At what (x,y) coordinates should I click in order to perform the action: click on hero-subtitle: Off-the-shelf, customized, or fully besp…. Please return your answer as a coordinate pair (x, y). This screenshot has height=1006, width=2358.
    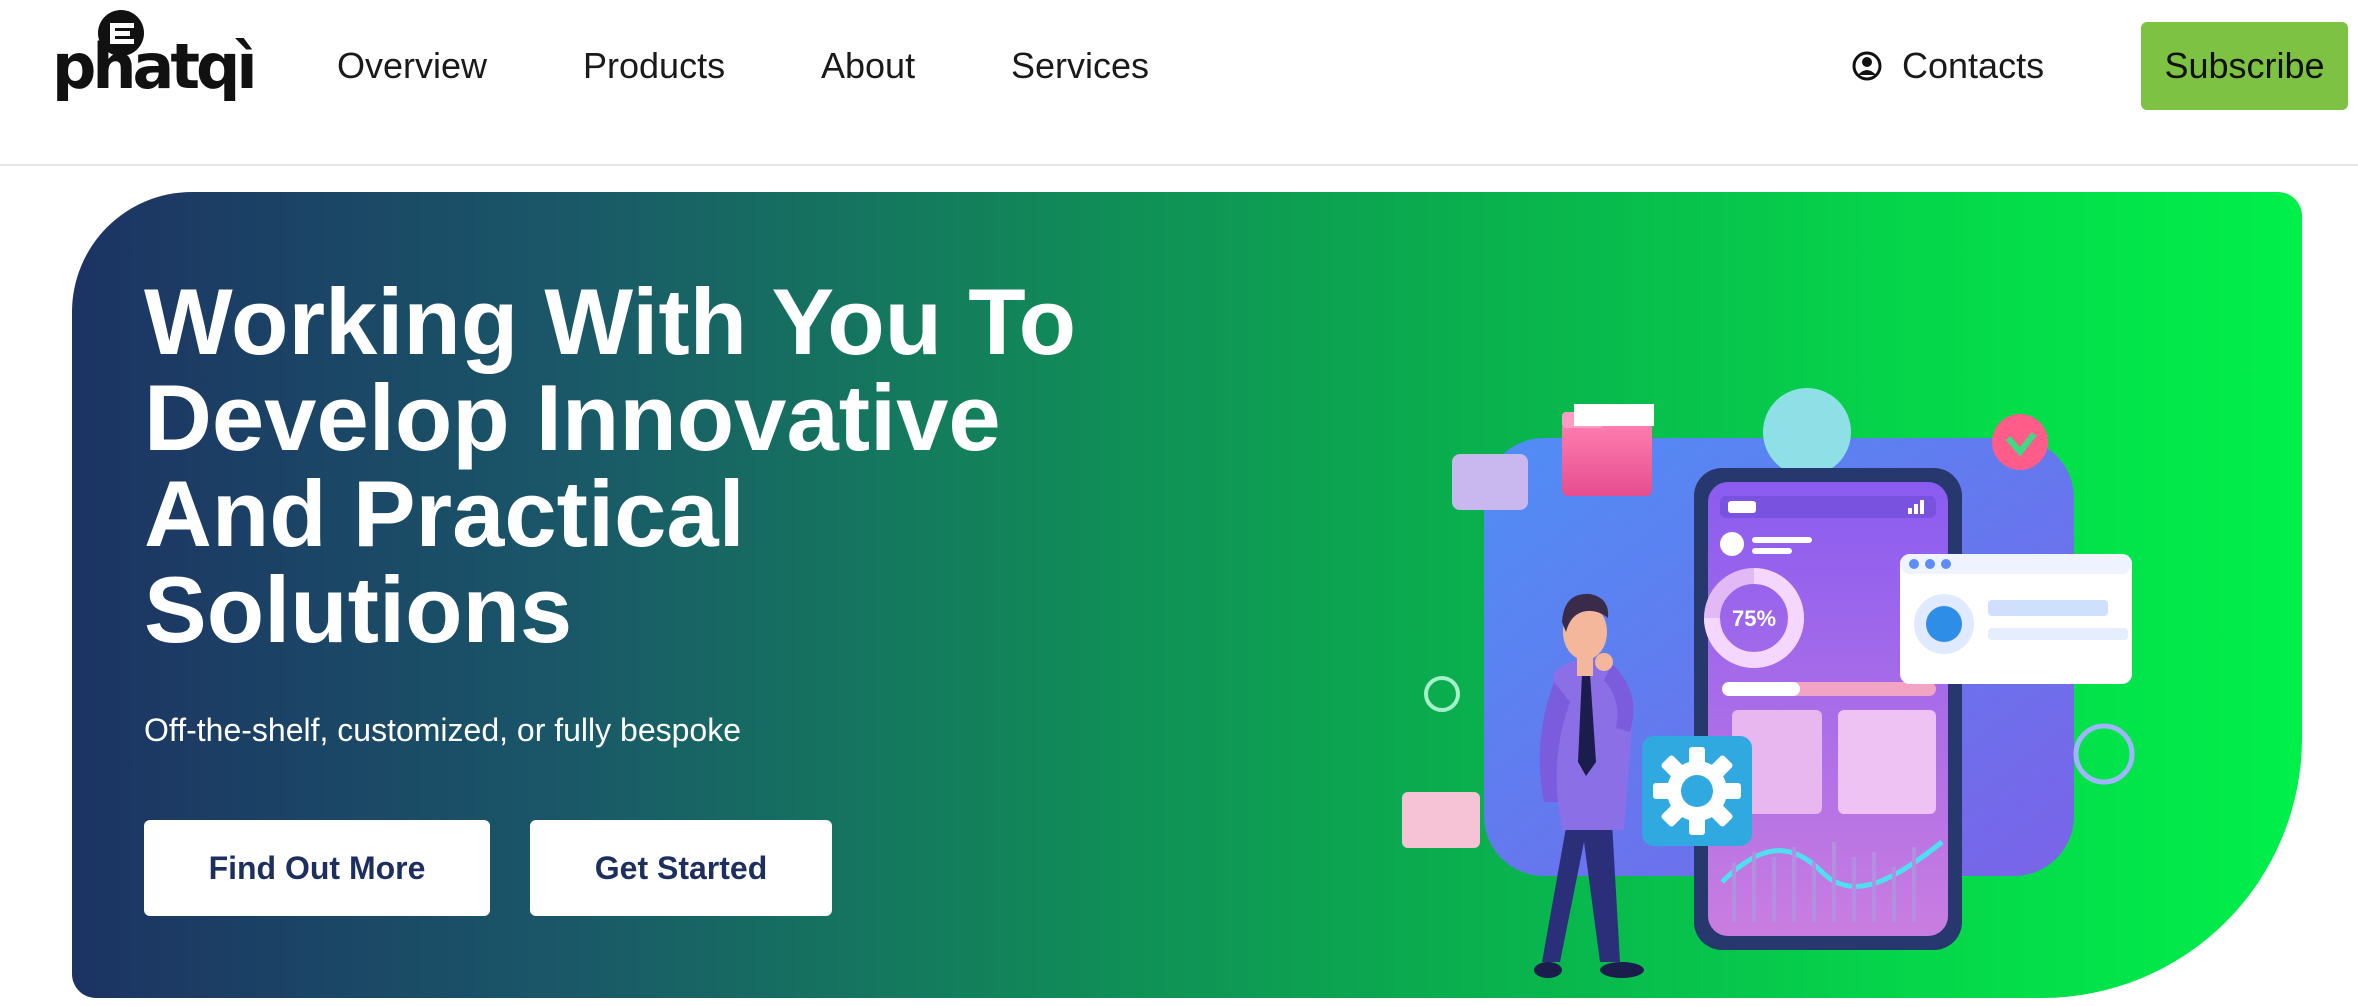
    Looking at the image, I should click on (443, 730).